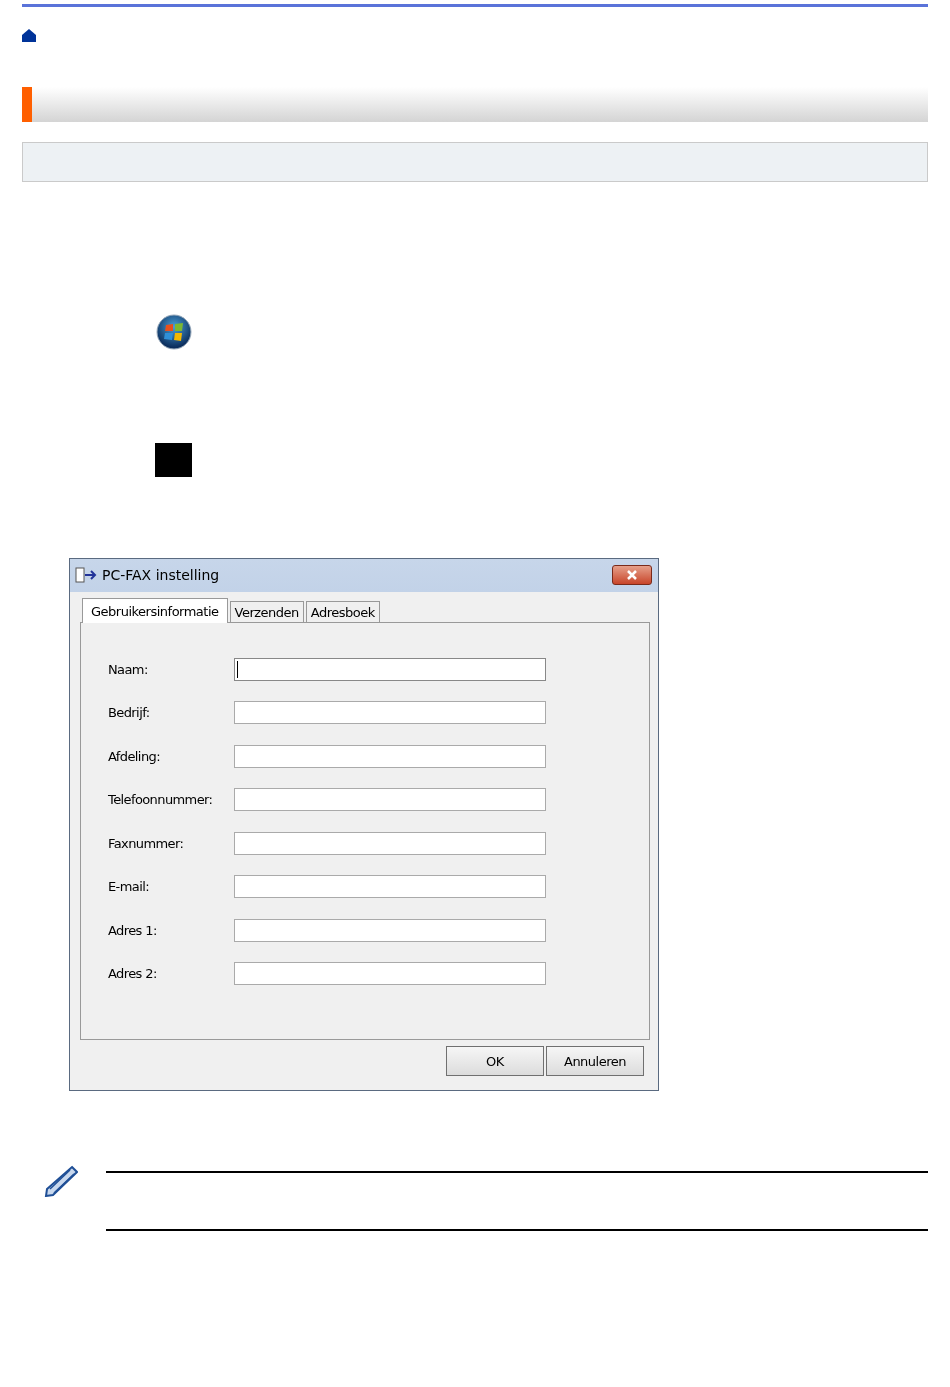 The width and height of the screenshot is (950, 1387). Describe the element at coordinates (595, 1061) in the screenshot. I see `dialog-button: Annuleren` at that location.